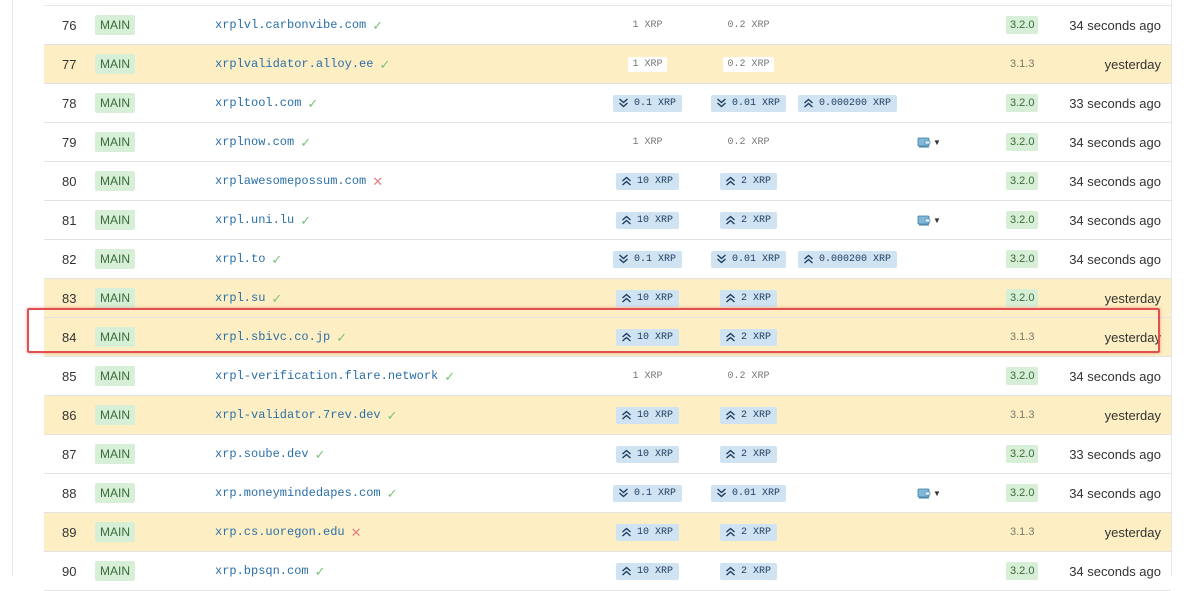  I want to click on table-row: 83 MAIN xrpl.su ✓ 10 XRP 2 XRP 3.2.0 yesterday, so click(607, 298).